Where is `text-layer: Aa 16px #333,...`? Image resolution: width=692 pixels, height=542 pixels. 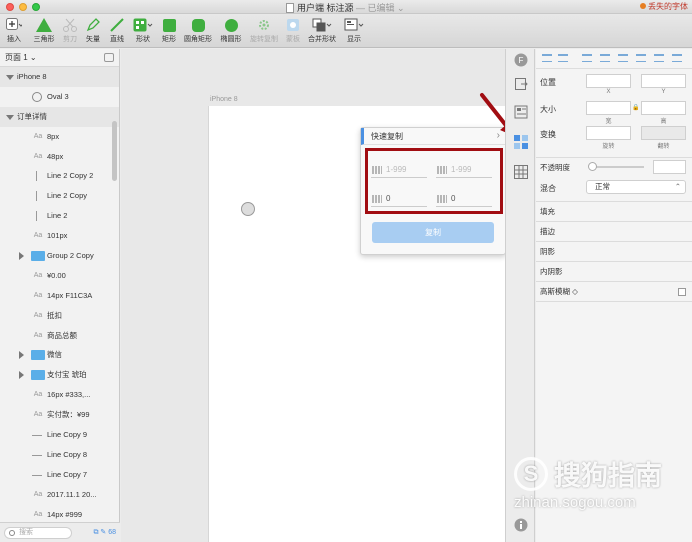
text-layer: Aa 16px #333,... is located at coordinates (59, 395).